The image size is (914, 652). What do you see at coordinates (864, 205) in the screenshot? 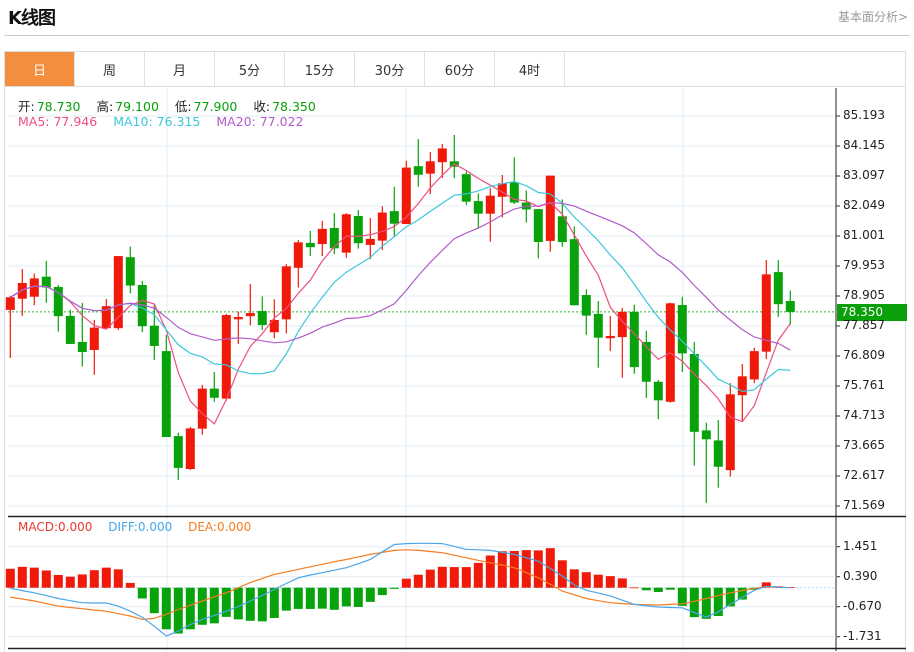
I see `price-tick-label: 82.049` at bounding box center [864, 205].